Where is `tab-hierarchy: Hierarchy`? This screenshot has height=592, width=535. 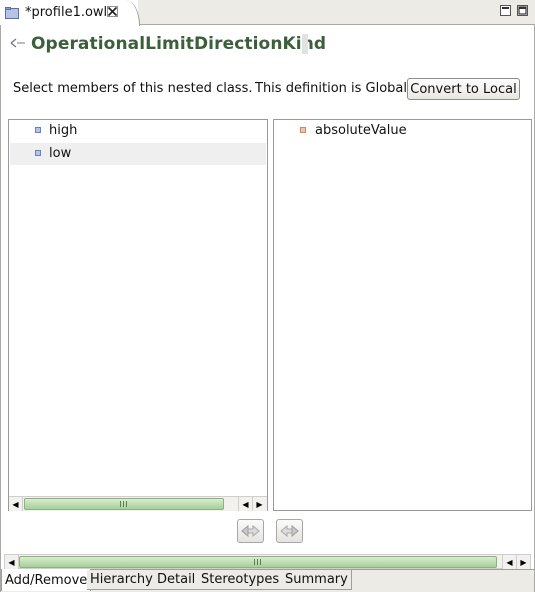
tab-hierarchy: Hierarchy is located at coordinates (122, 580).